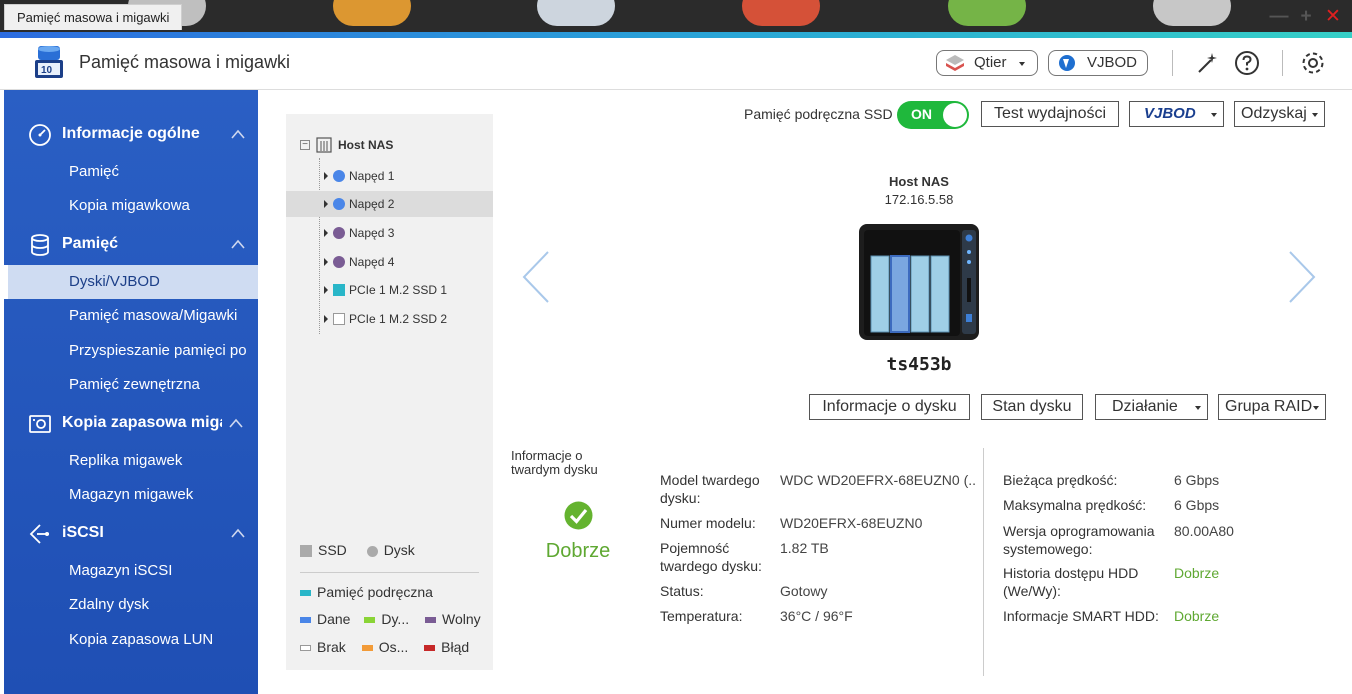 The height and width of the screenshot is (694, 1352). What do you see at coordinates (372, 262) in the screenshot?
I see `tree-node-label: Napęd 4` at bounding box center [372, 262].